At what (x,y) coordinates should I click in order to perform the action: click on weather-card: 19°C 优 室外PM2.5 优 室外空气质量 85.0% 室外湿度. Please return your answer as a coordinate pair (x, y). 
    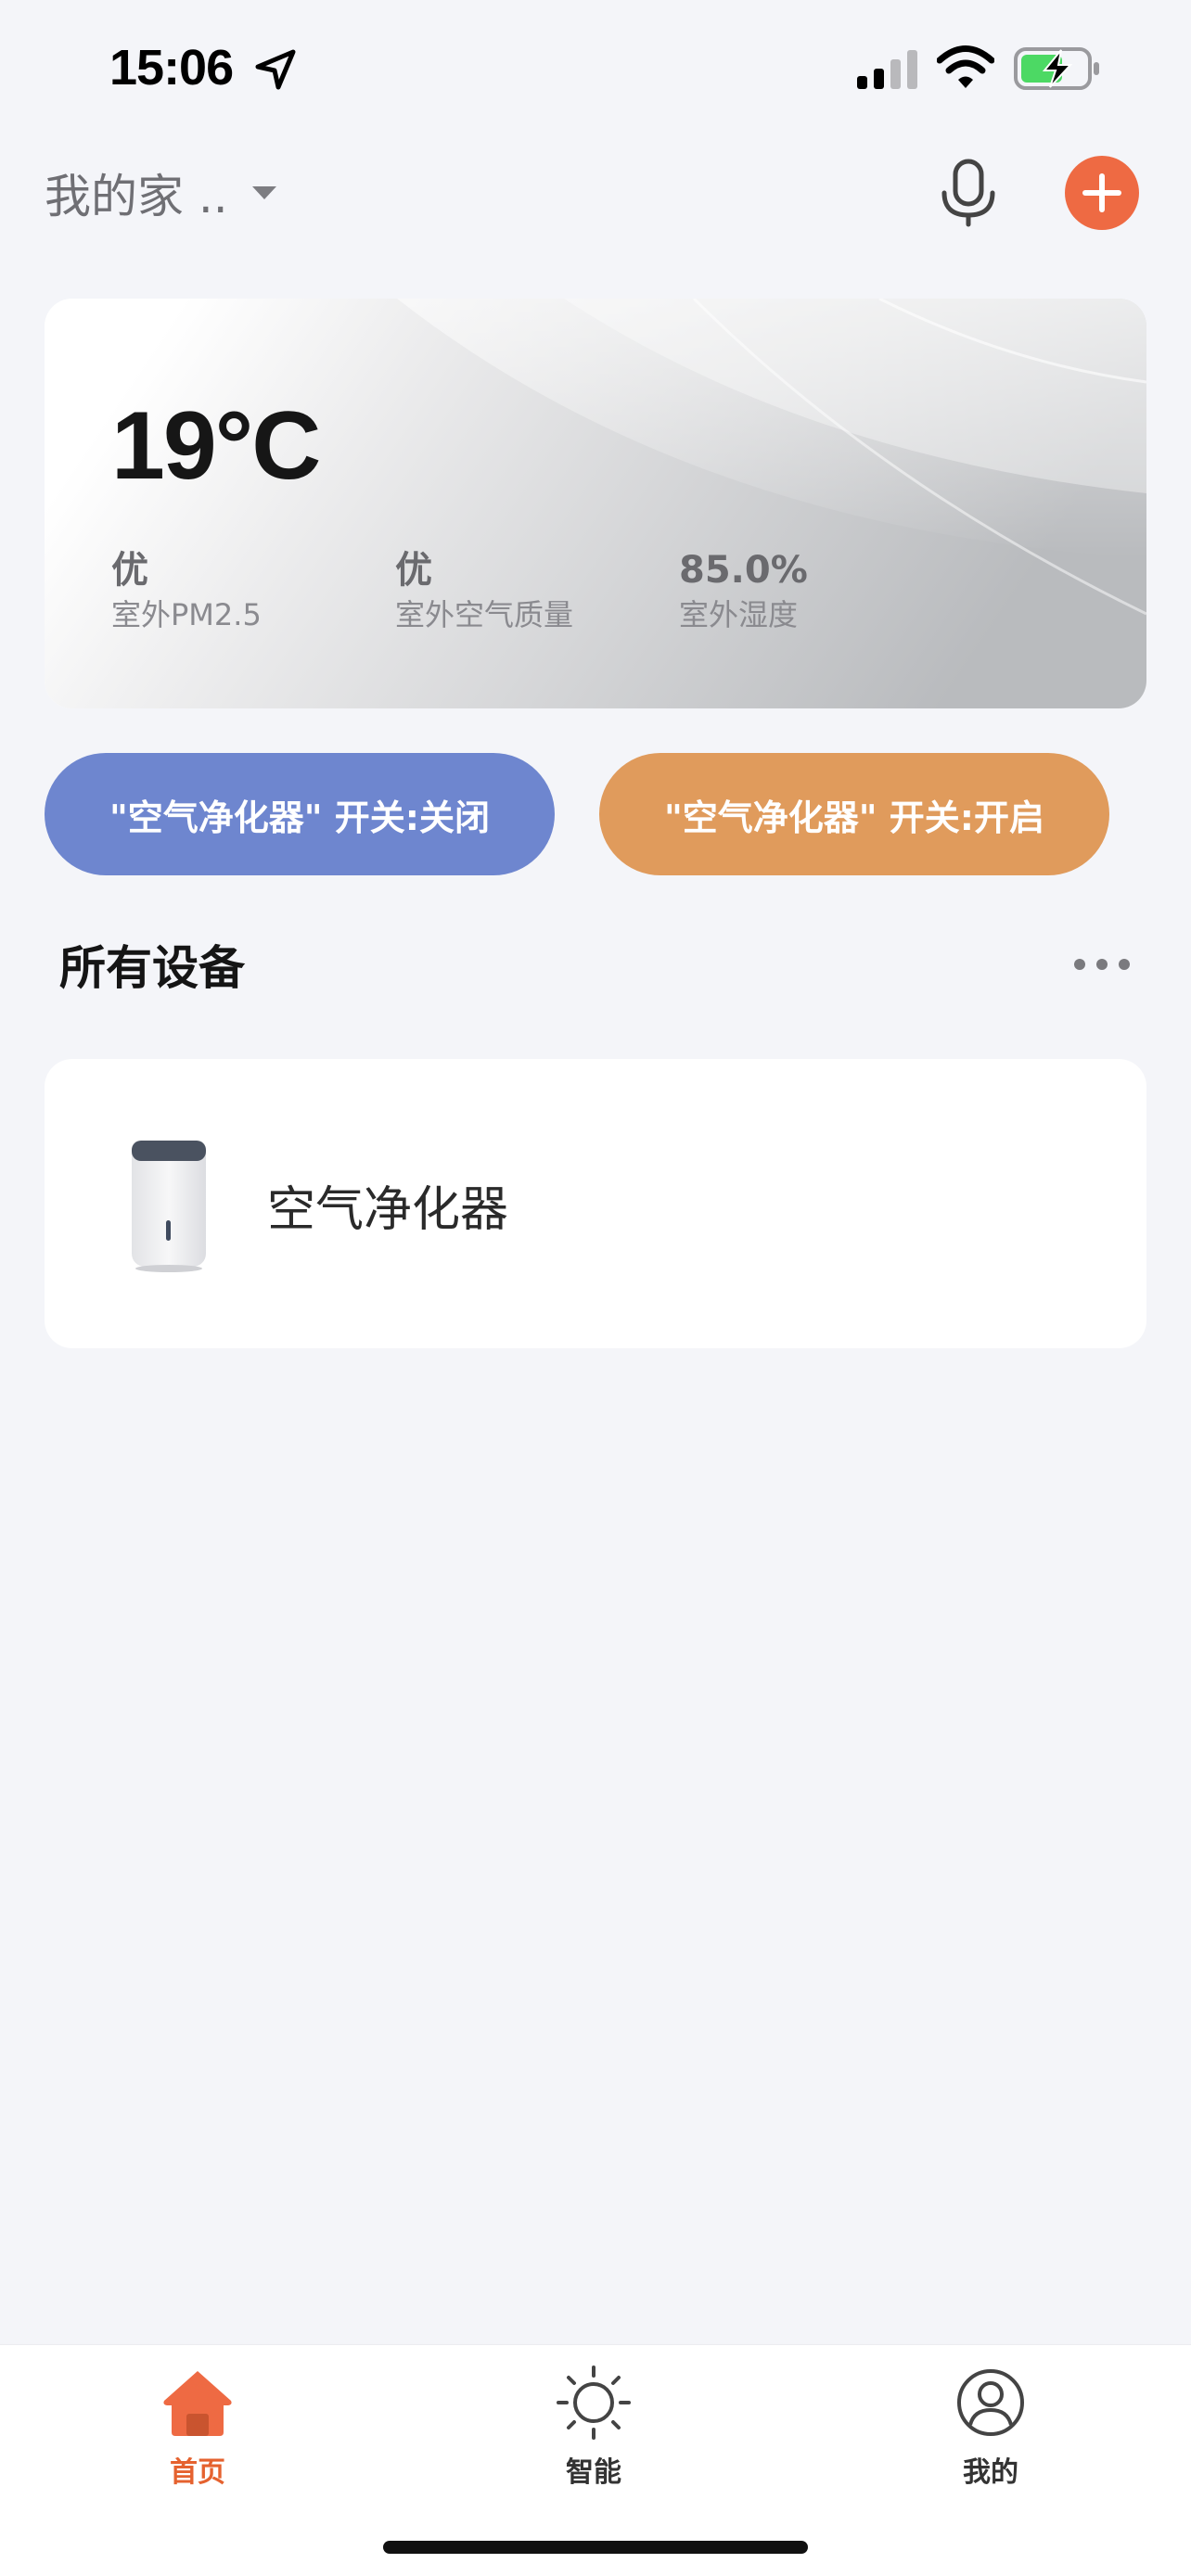
    Looking at the image, I should click on (595, 503).